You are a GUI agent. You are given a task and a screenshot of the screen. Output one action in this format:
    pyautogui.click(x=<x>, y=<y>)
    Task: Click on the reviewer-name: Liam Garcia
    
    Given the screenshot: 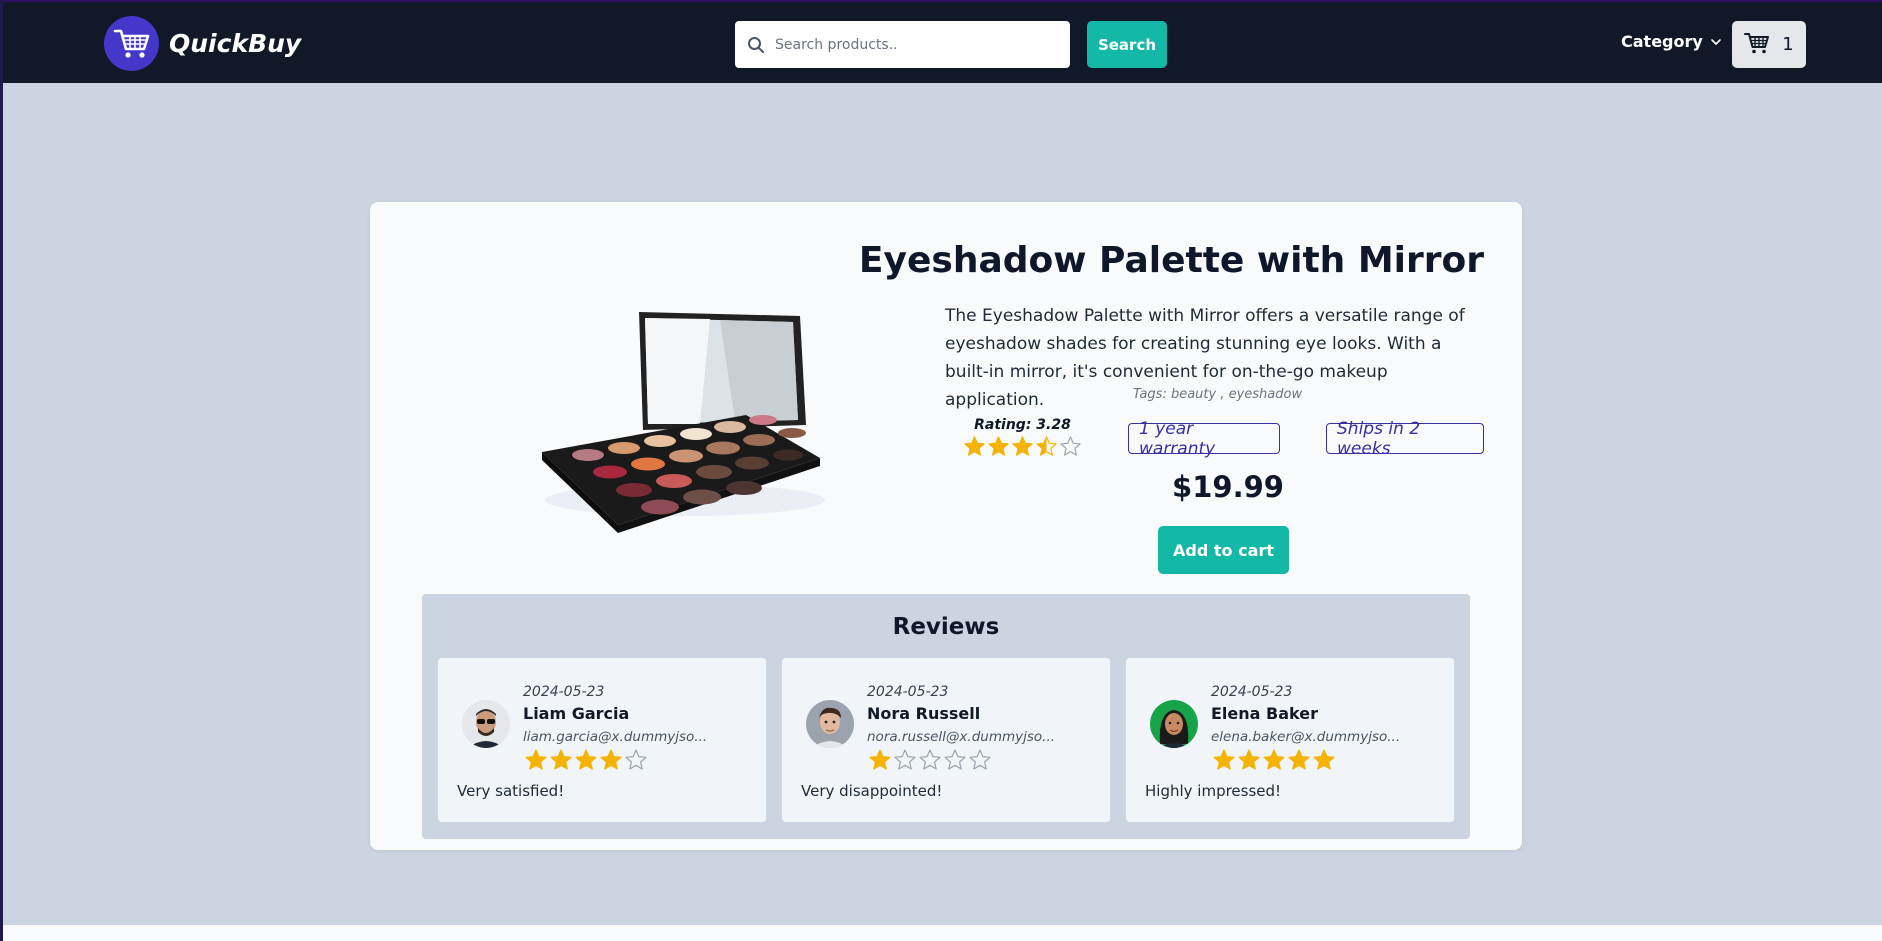 What is the action you would take?
    pyautogui.click(x=576, y=713)
    